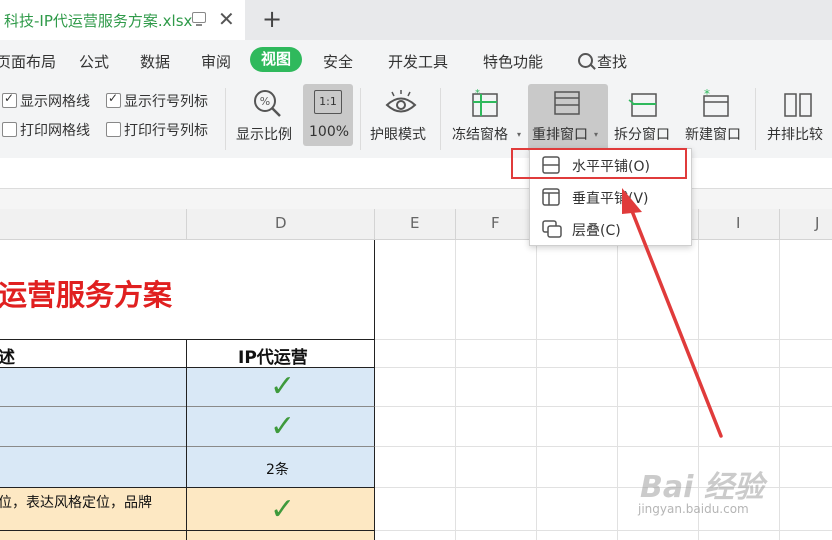  What do you see at coordinates (672, 313) in the screenshot?
I see `annotation-arrow` at bounding box center [672, 313].